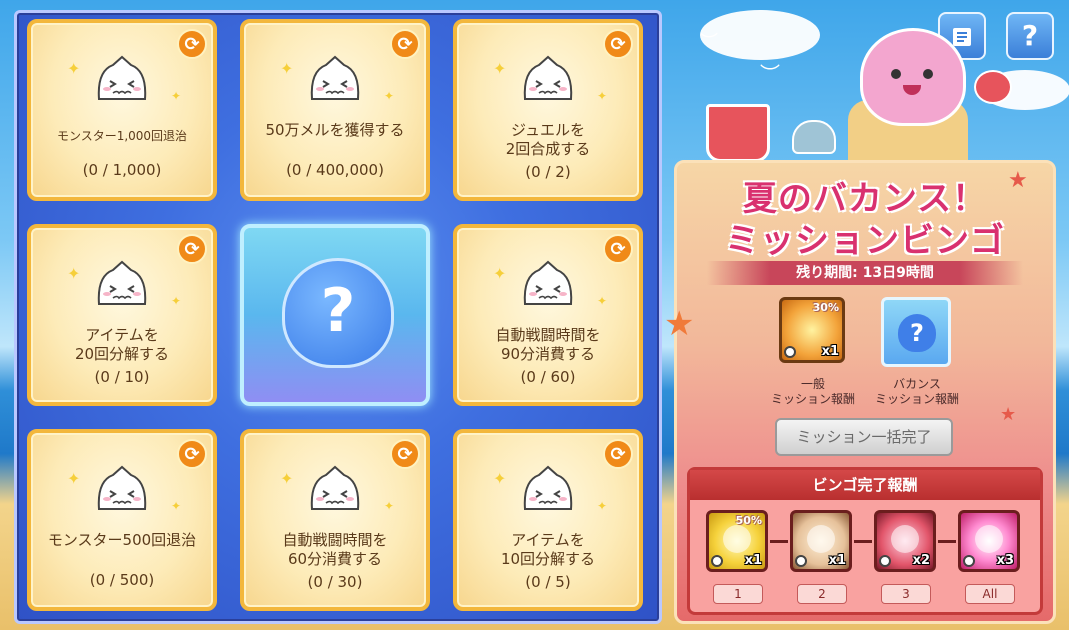 The image size is (1069, 630). What do you see at coordinates (122, 136) in the screenshot?
I see `mission-title: モンスター1,000回退治` at bounding box center [122, 136].